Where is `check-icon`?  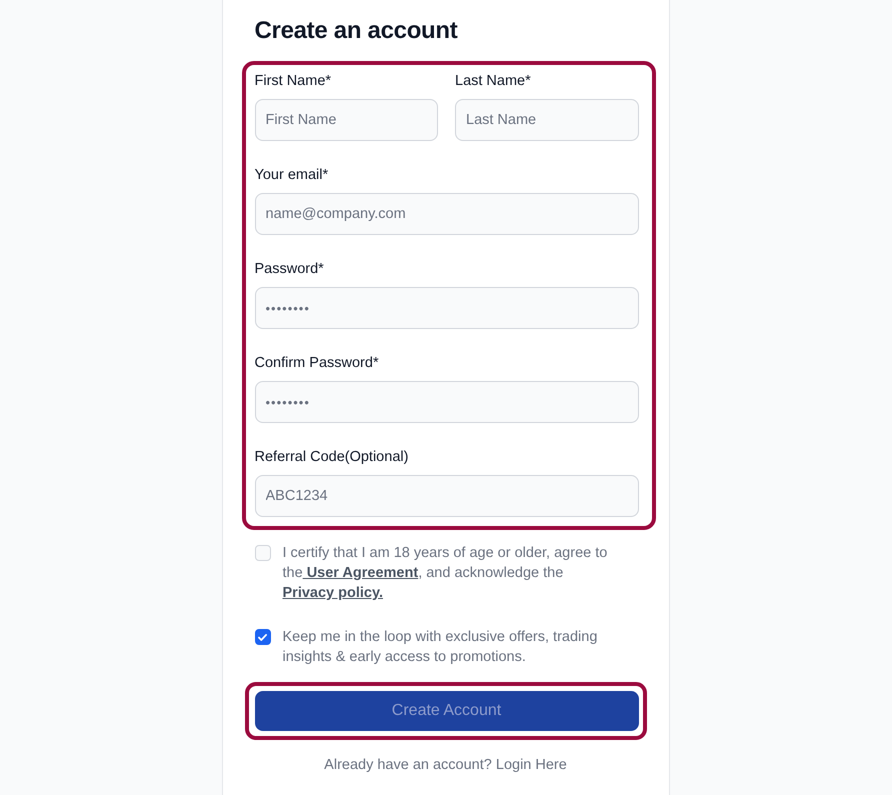
check-icon is located at coordinates (262, 637).